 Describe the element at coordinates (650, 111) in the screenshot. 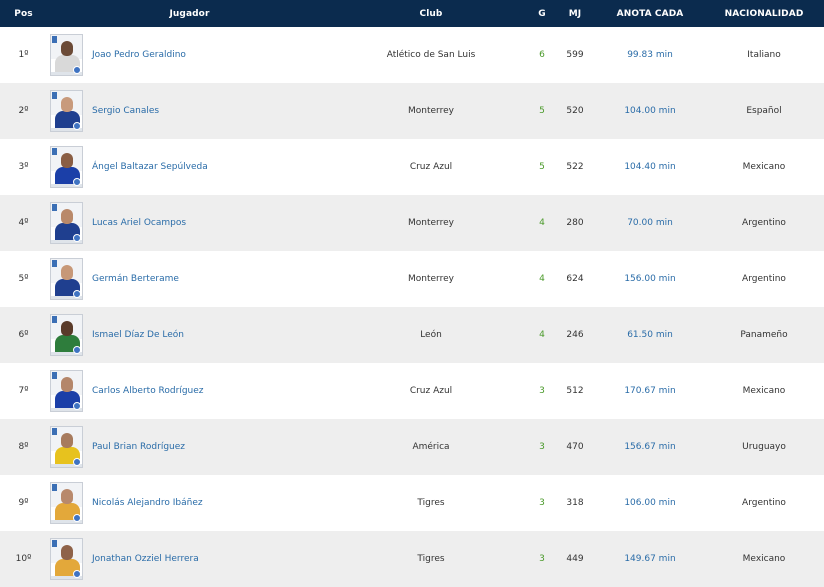

I see `rate-cell: 104.00 min` at that location.